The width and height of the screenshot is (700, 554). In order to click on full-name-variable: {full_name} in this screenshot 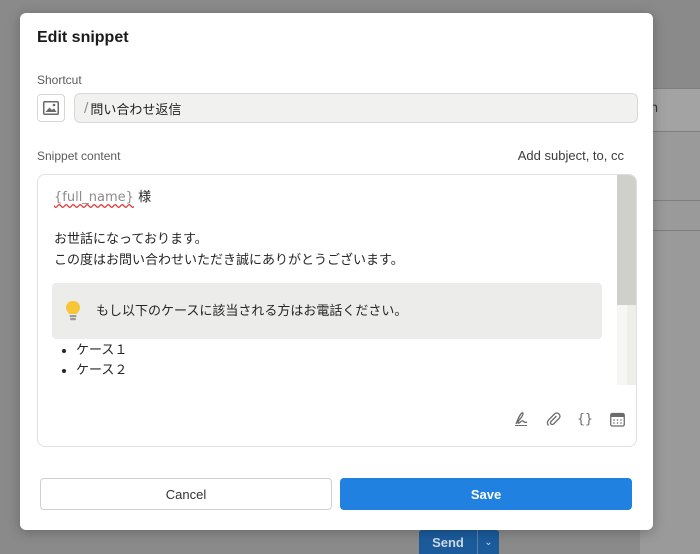, I will do `click(94, 197)`.